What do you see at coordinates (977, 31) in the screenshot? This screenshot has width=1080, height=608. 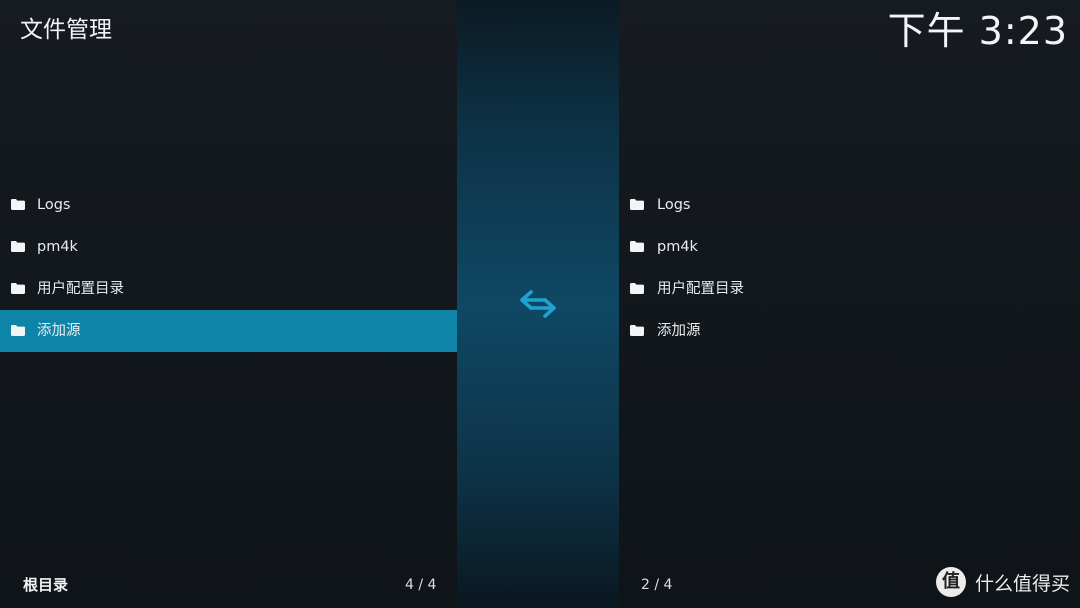 I see `clock: 下午 3:23` at bounding box center [977, 31].